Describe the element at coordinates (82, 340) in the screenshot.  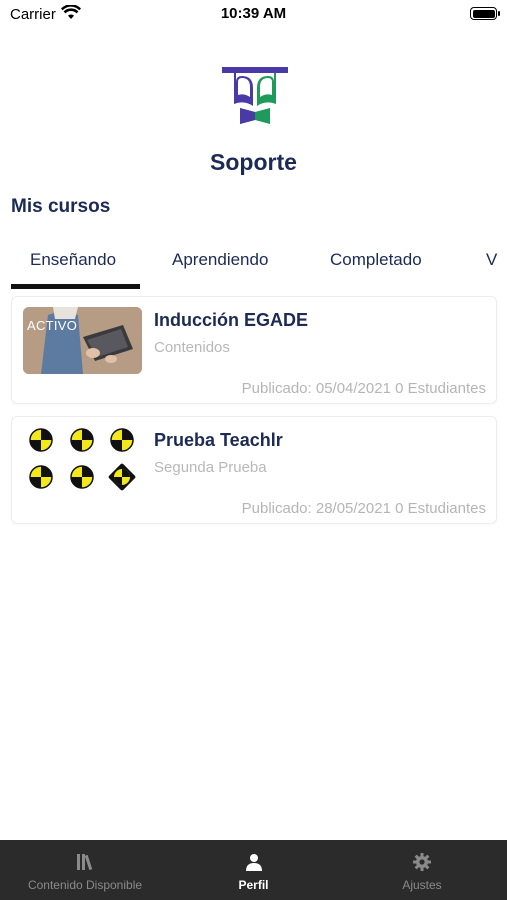
I see `course-thumbnail: ACTIVO` at that location.